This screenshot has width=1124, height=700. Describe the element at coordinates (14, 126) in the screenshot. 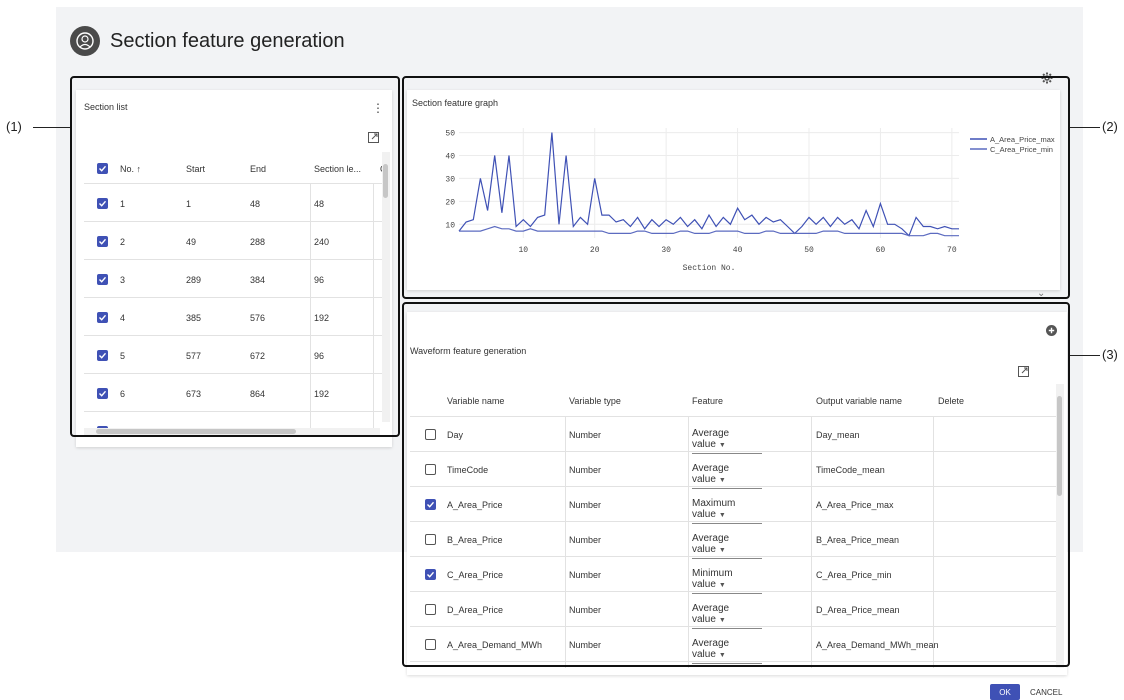

I see `callout-1: (1)` at that location.